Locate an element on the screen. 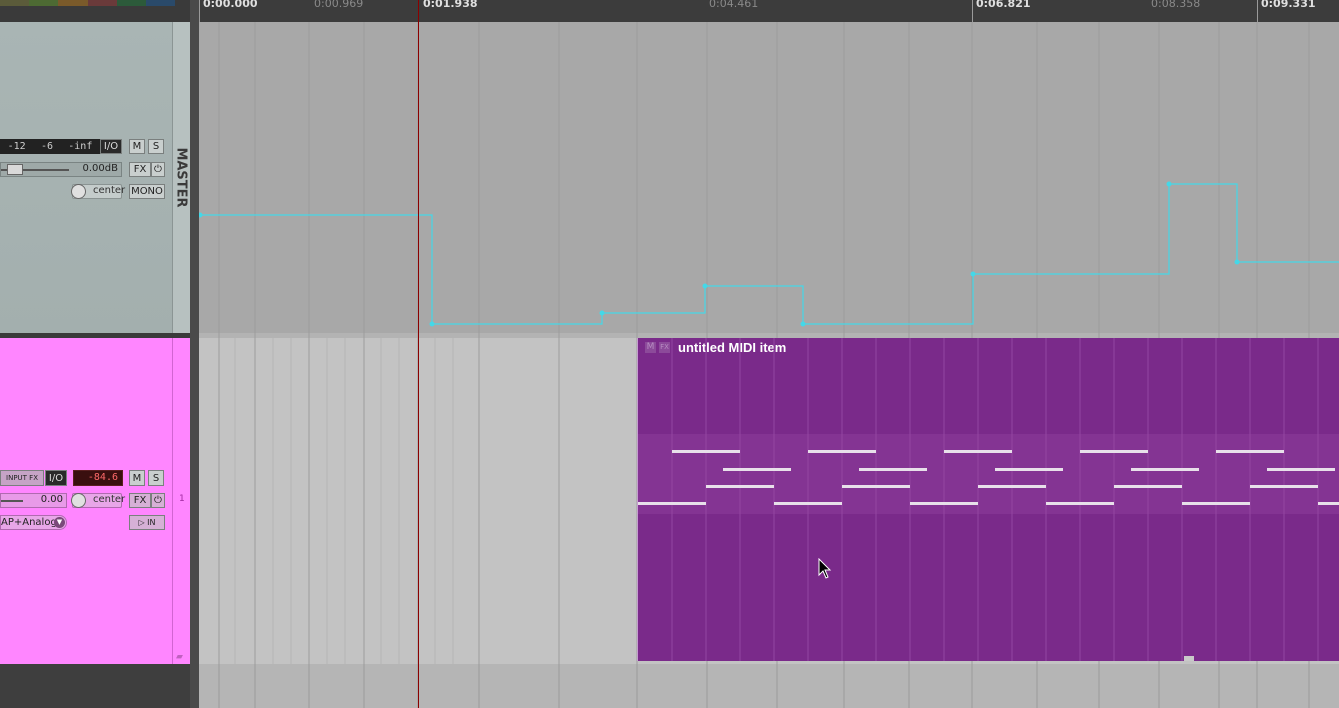 The height and width of the screenshot is (708, 1339). record-monitor-label: IN is located at coordinates (151, 522).